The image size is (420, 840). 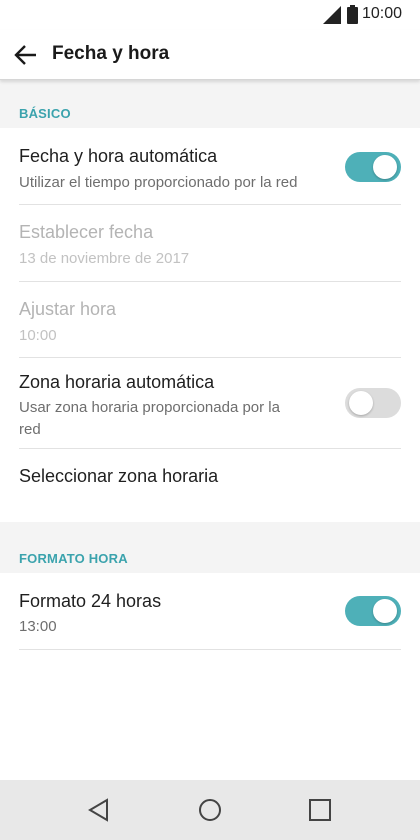 I want to click on section-header-basico: BÁSICO, so click(x=210, y=104).